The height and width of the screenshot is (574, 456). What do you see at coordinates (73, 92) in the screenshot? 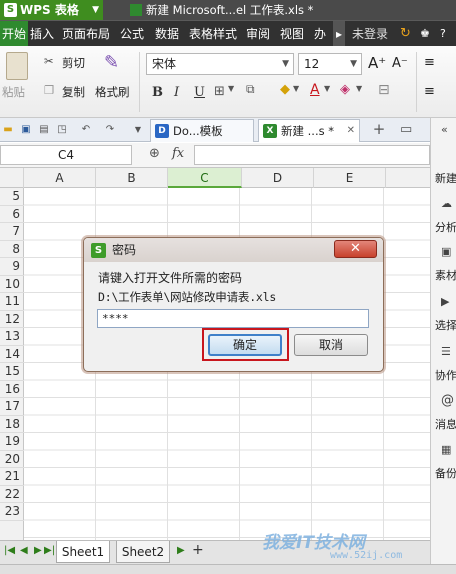
I see `copy-button: 复制` at bounding box center [73, 92].